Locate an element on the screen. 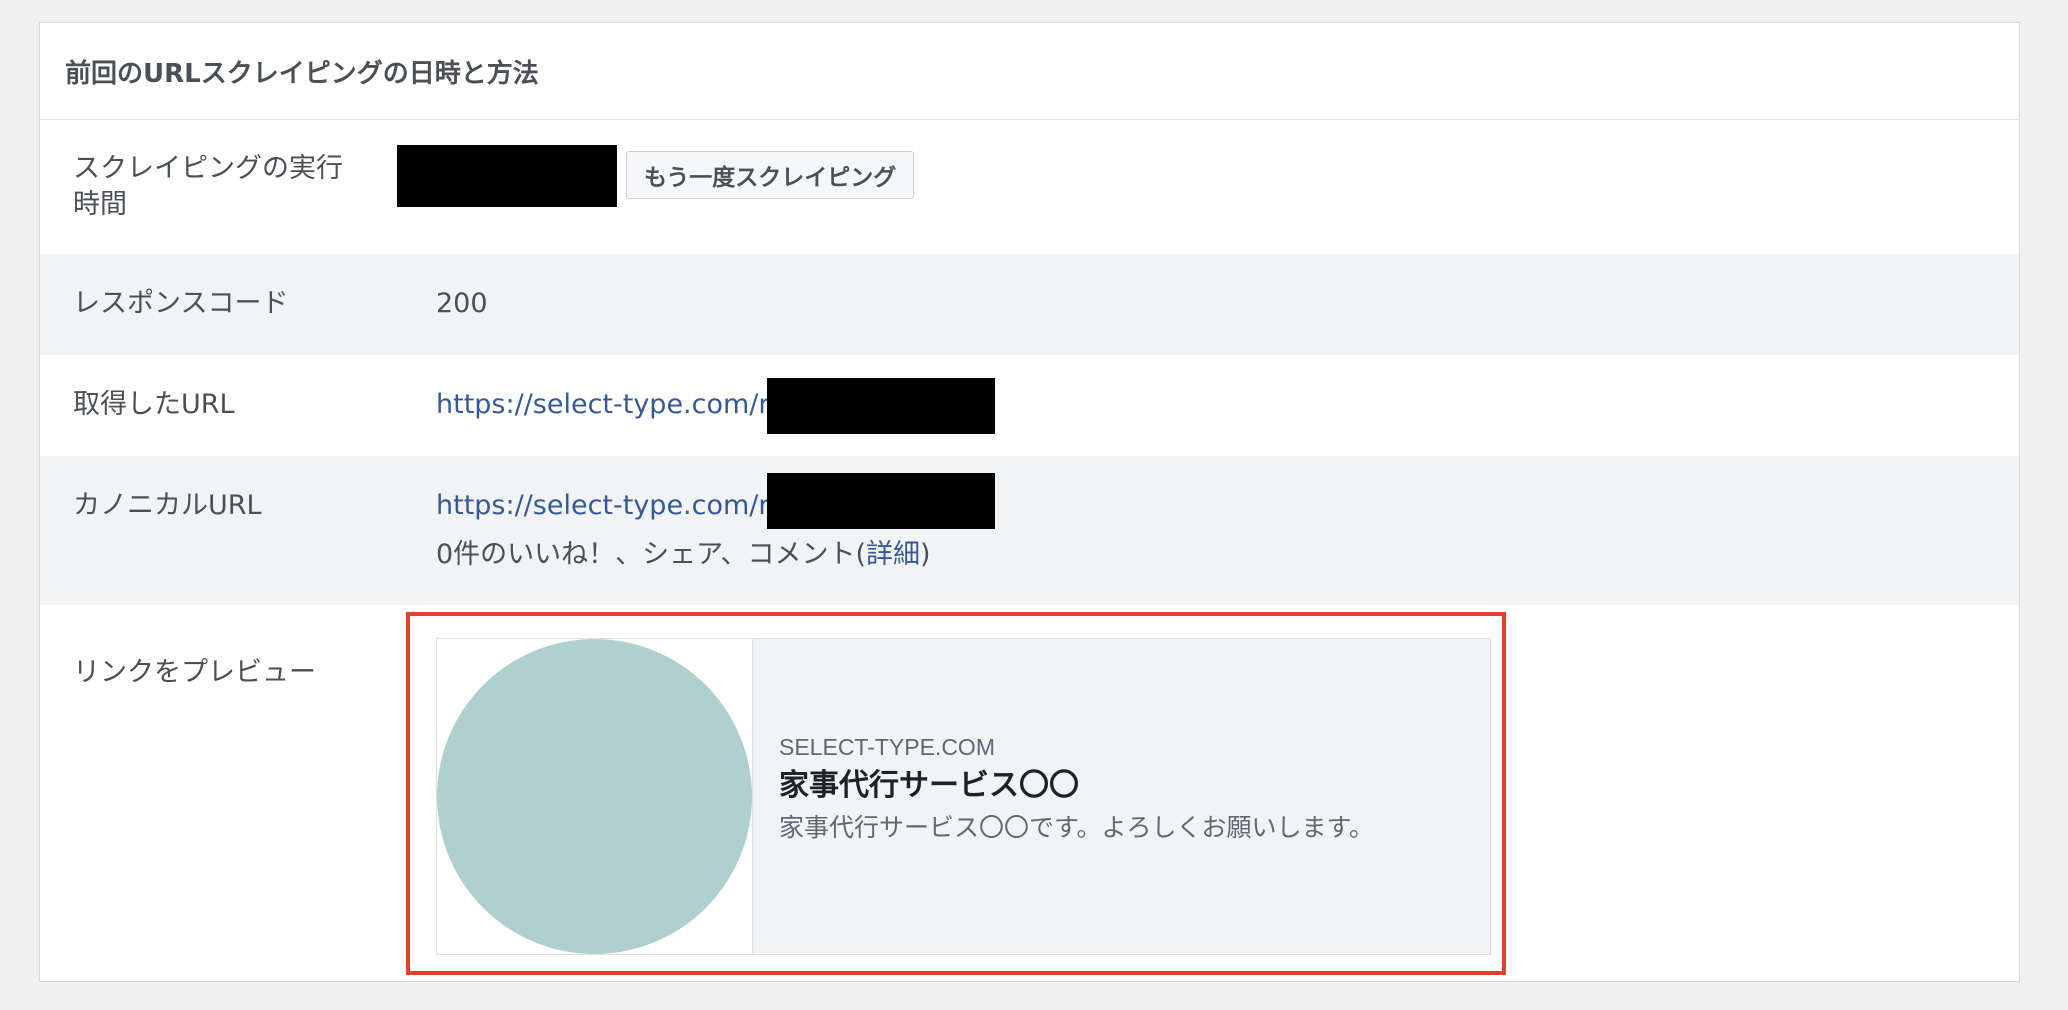 The width and height of the screenshot is (2068, 1010). redacted-canonical-path is located at coordinates (881, 501).